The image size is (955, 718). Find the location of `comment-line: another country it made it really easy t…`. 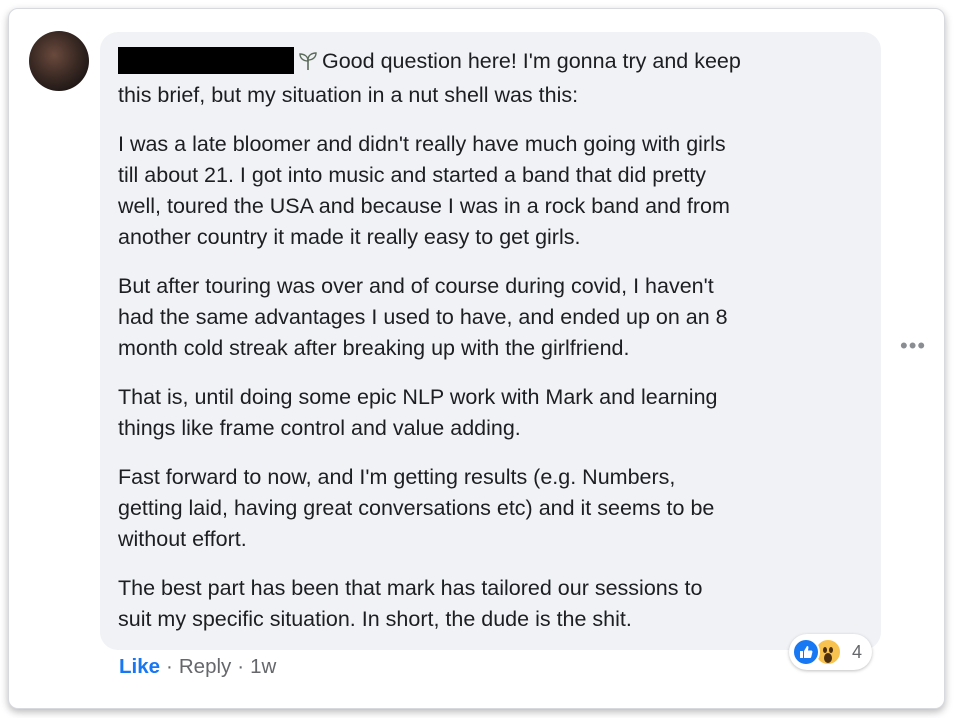

comment-line: another country it made it really easy t… is located at coordinates (349, 237).